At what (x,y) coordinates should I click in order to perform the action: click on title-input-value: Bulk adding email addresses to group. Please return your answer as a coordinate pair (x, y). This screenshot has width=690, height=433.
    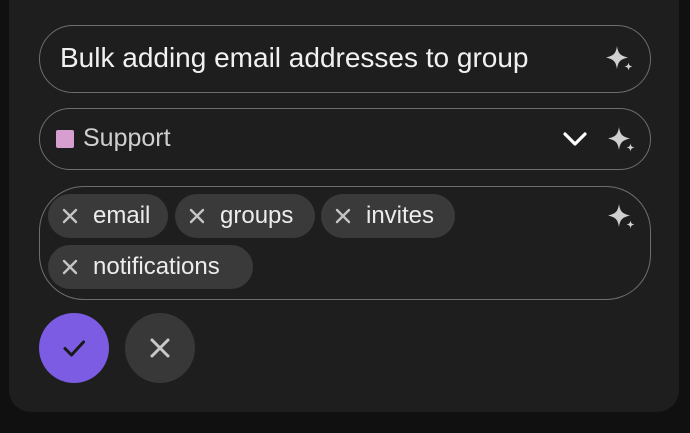
    Looking at the image, I should click on (294, 58).